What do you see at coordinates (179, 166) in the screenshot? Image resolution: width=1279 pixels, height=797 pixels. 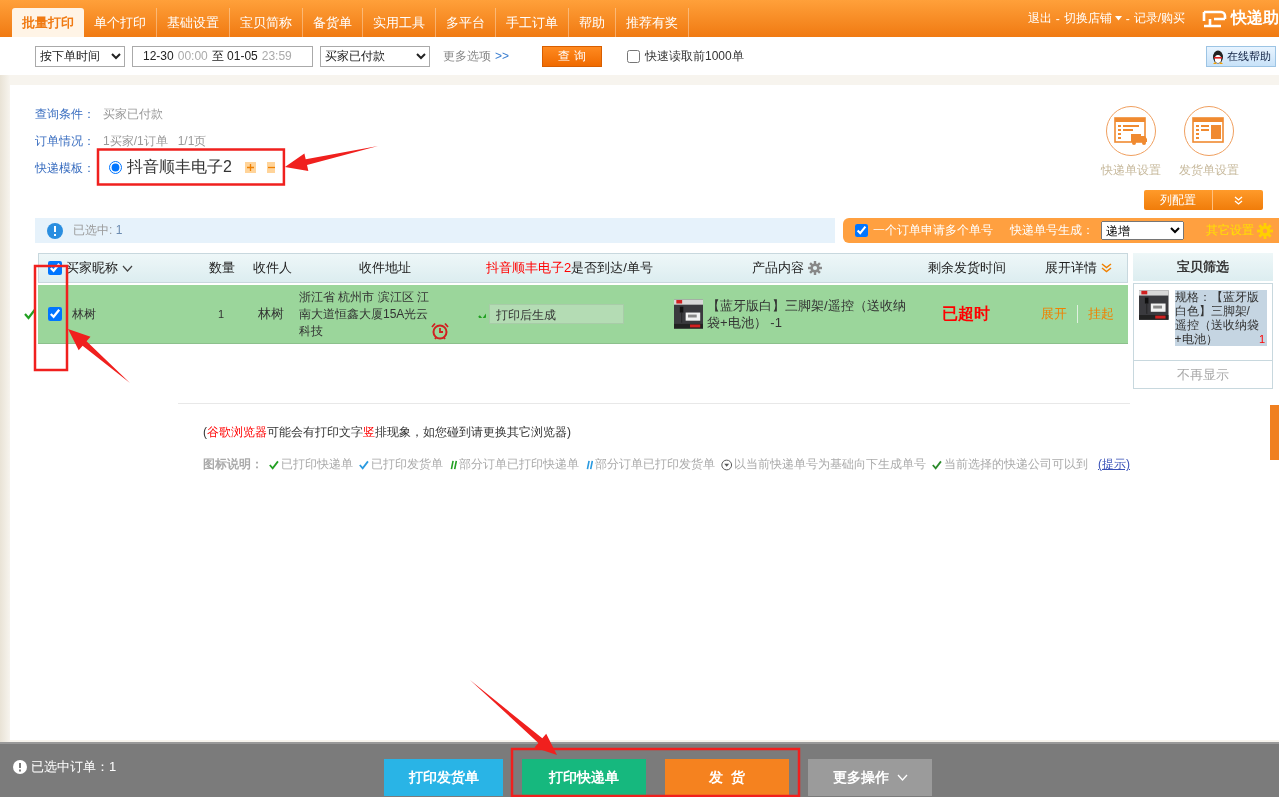 I see `template-name: 抖音顺丰电子2` at bounding box center [179, 166].